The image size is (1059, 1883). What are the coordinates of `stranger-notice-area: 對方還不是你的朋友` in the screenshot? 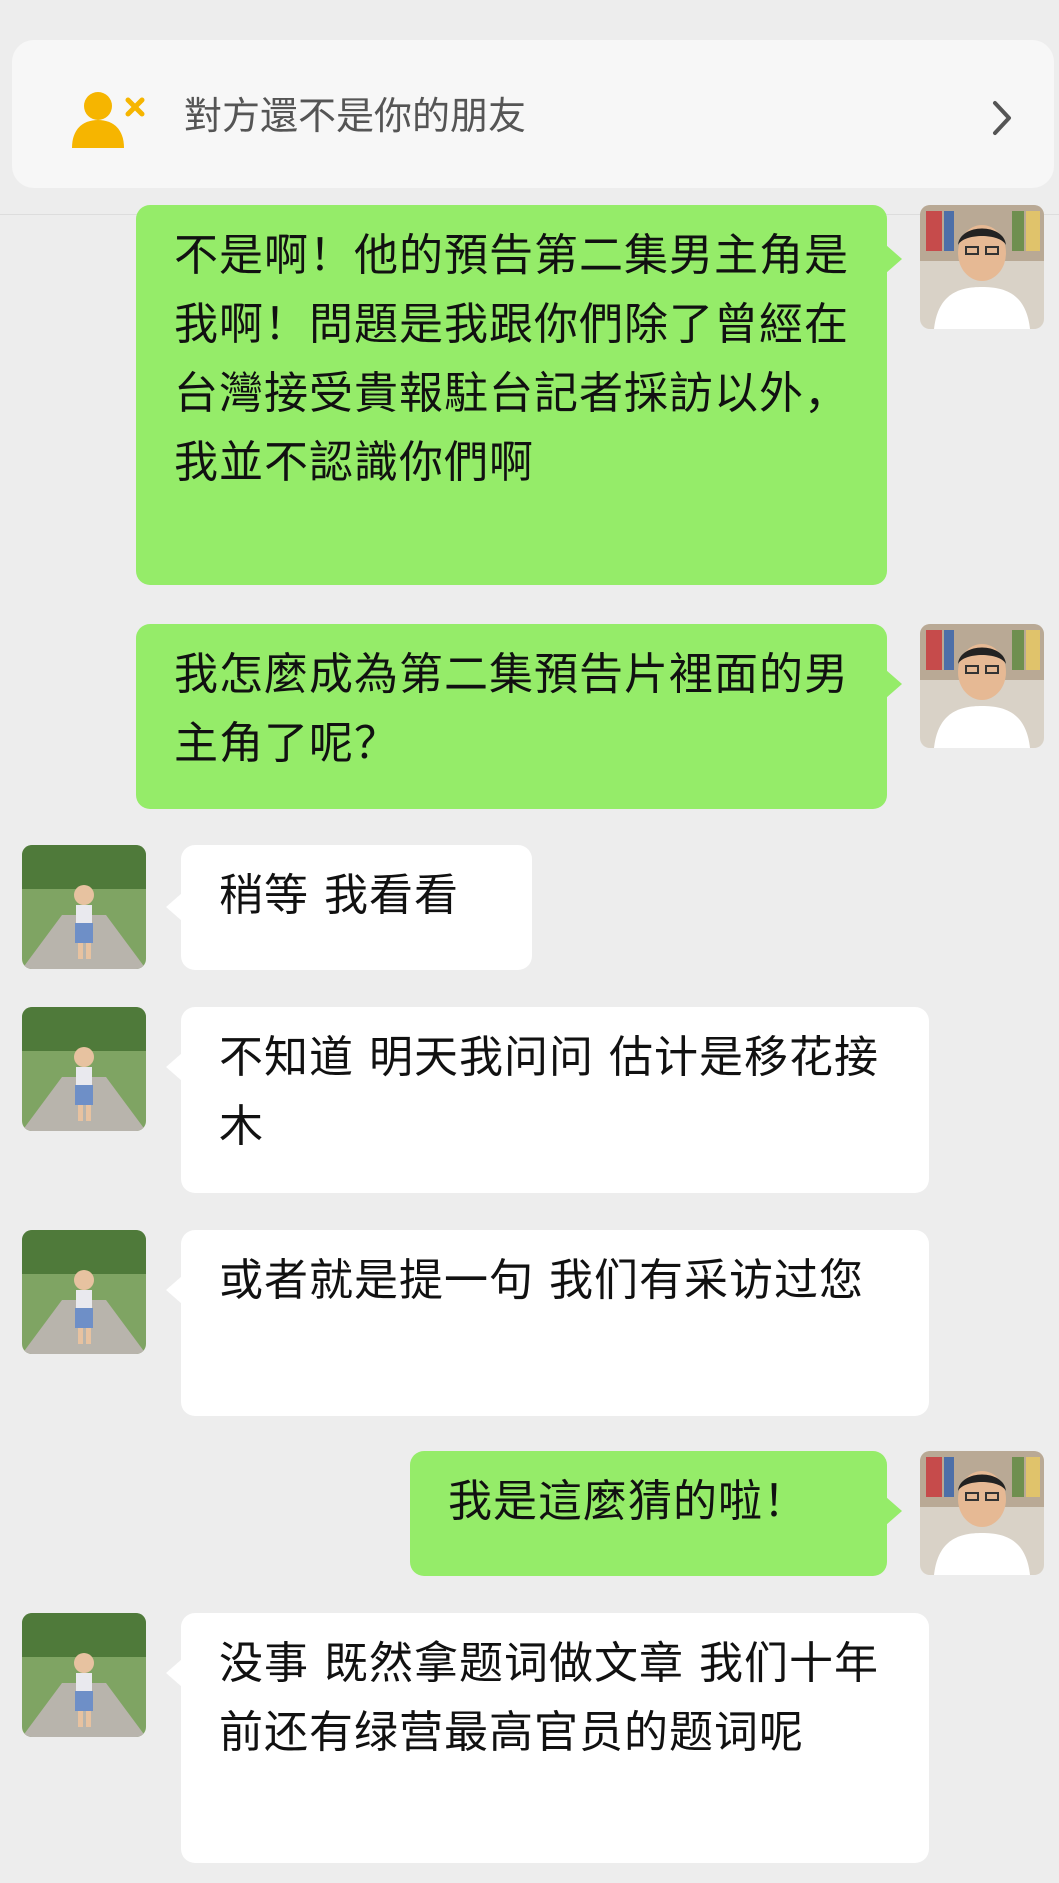 It's located at (529, 121).